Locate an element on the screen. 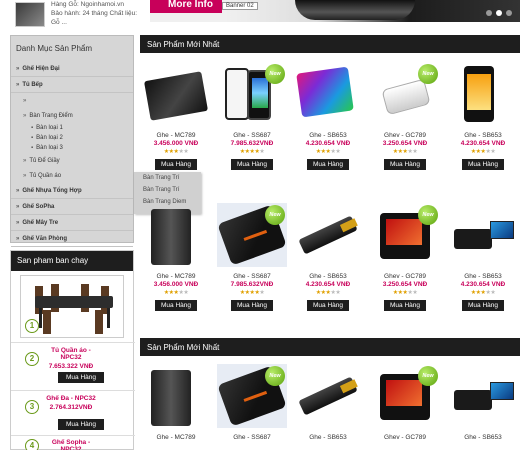  category-item: ▪ Bàn loại 1 is located at coordinates (72, 128).